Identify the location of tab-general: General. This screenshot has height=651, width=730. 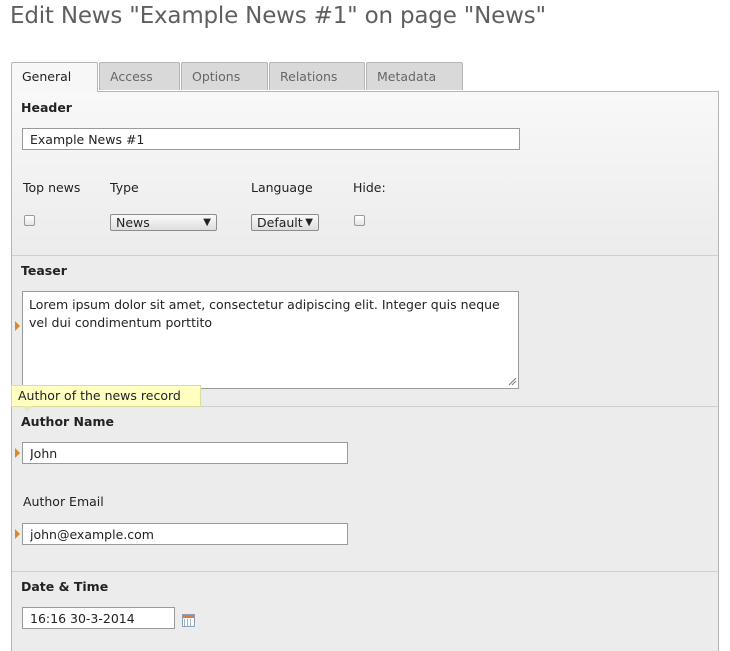
(54, 77).